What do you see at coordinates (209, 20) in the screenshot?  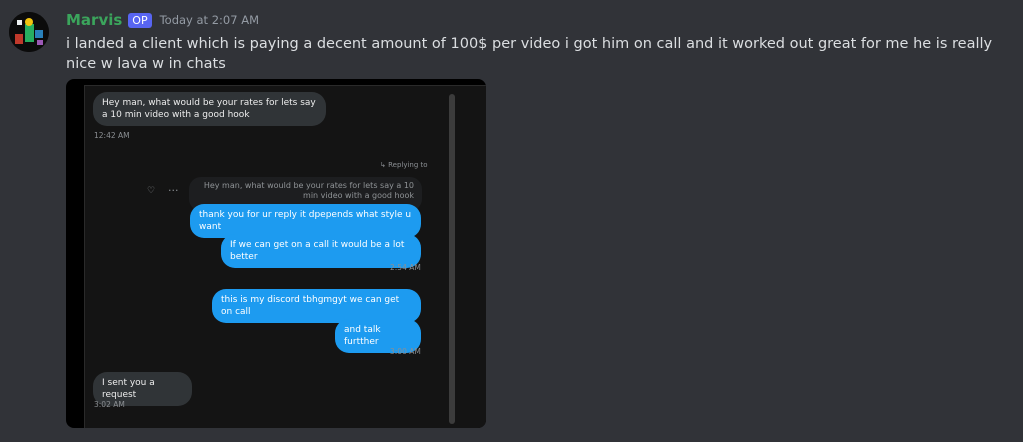 I see `message-timestamp: Today at 2:07 AM` at bounding box center [209, 20].